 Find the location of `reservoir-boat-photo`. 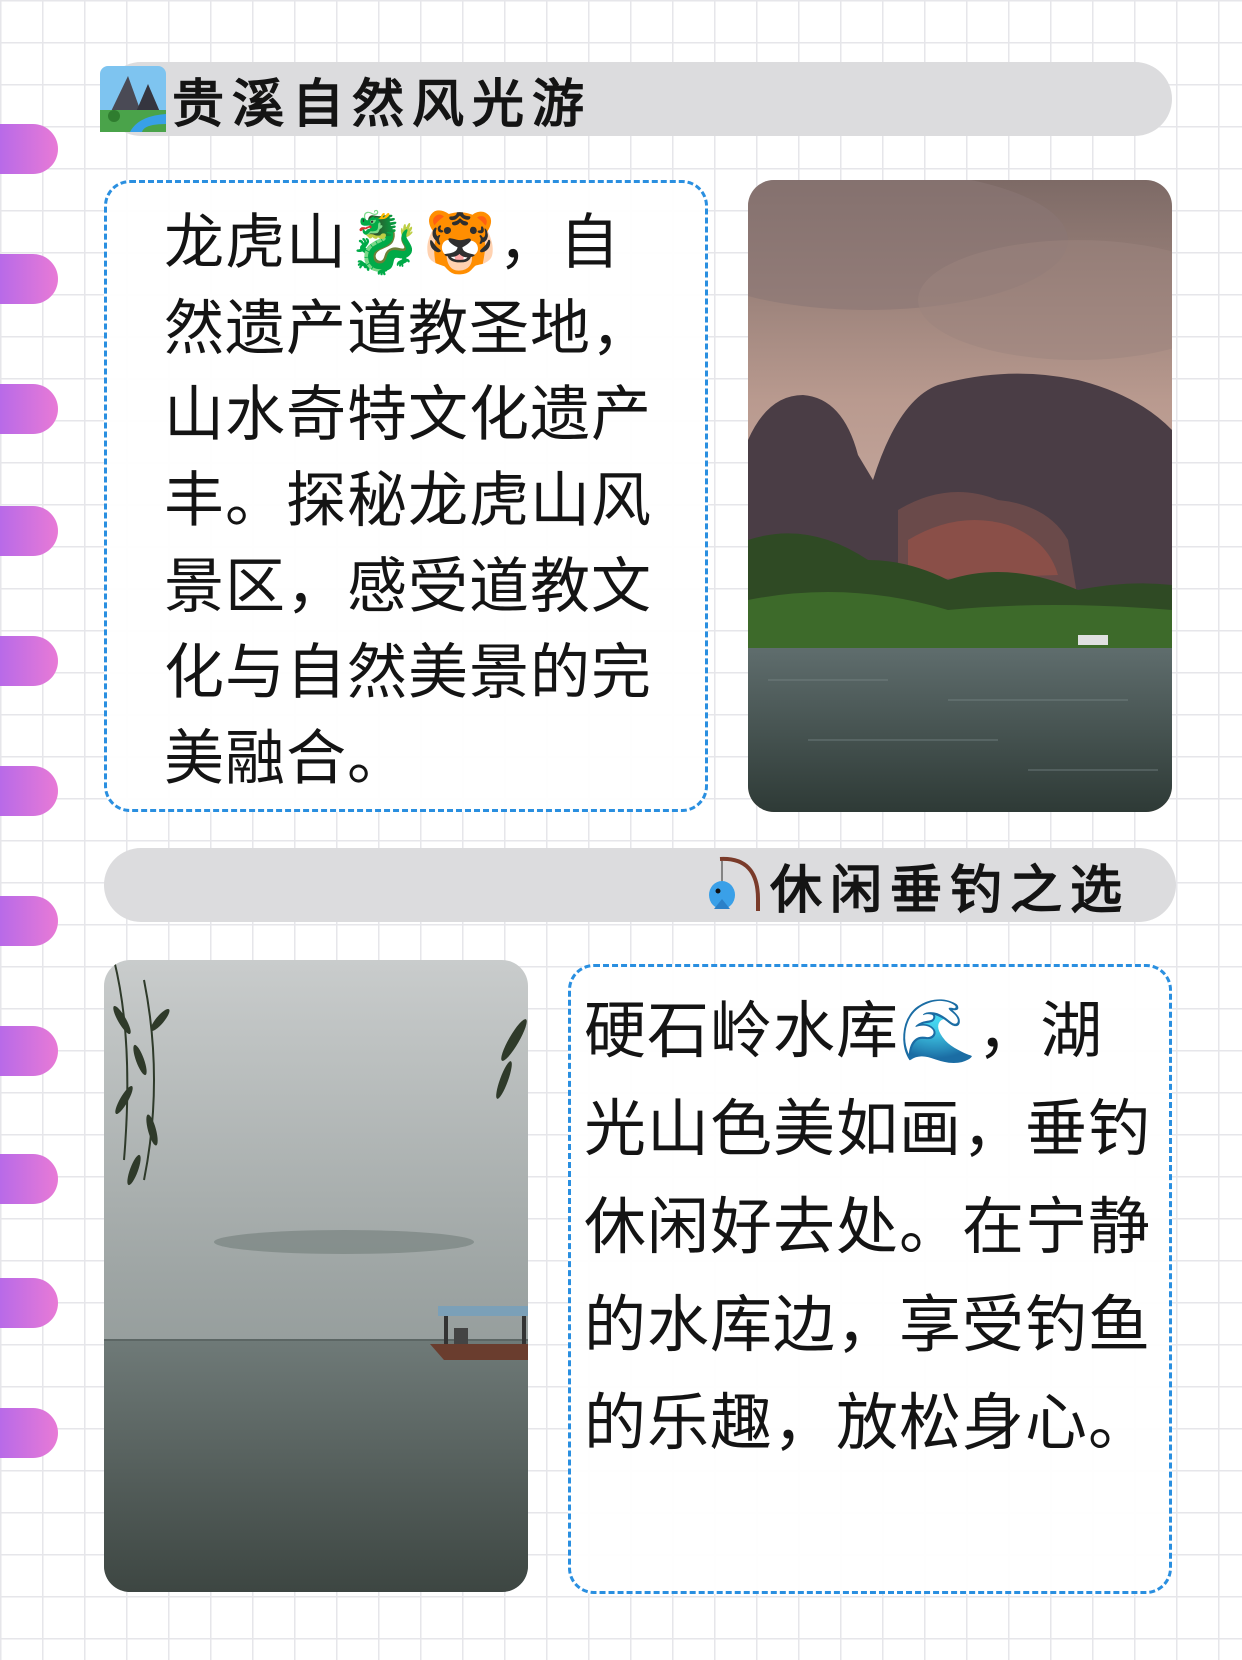

reservoir-boat-photo is located at coordinates (316, 1276).